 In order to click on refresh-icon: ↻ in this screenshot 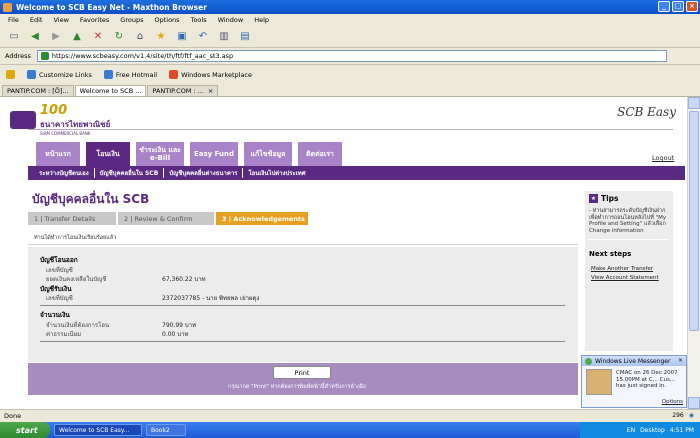, I will do `click(119, 37)`.